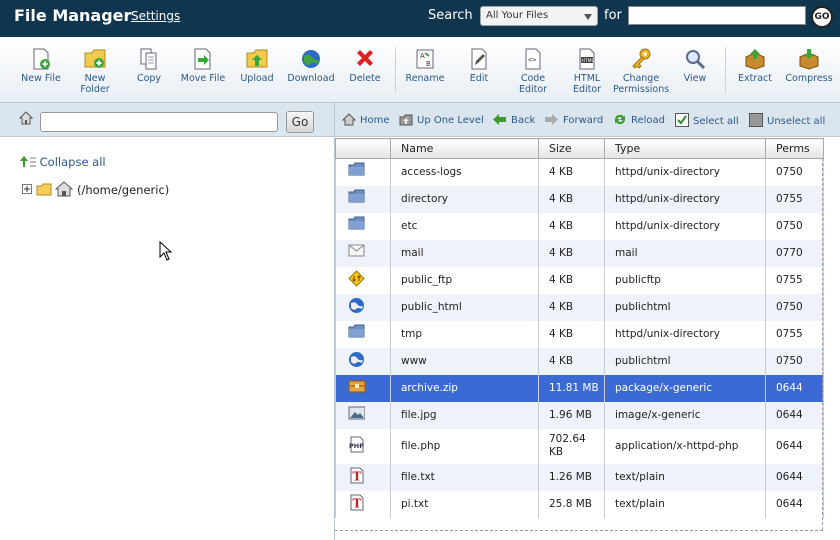  What do you see at coordinates (620, 119) in the screenshot?
I see `reload-icon` at bounding box center [620, 119].